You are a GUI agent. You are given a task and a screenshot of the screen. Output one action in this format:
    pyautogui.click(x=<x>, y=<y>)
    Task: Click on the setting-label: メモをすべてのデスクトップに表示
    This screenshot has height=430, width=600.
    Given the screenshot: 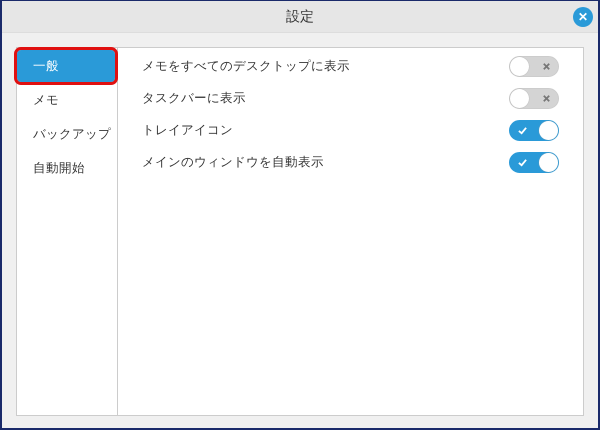 What is the action you would take?
    pyautogui.click(x=246, y=66)
    